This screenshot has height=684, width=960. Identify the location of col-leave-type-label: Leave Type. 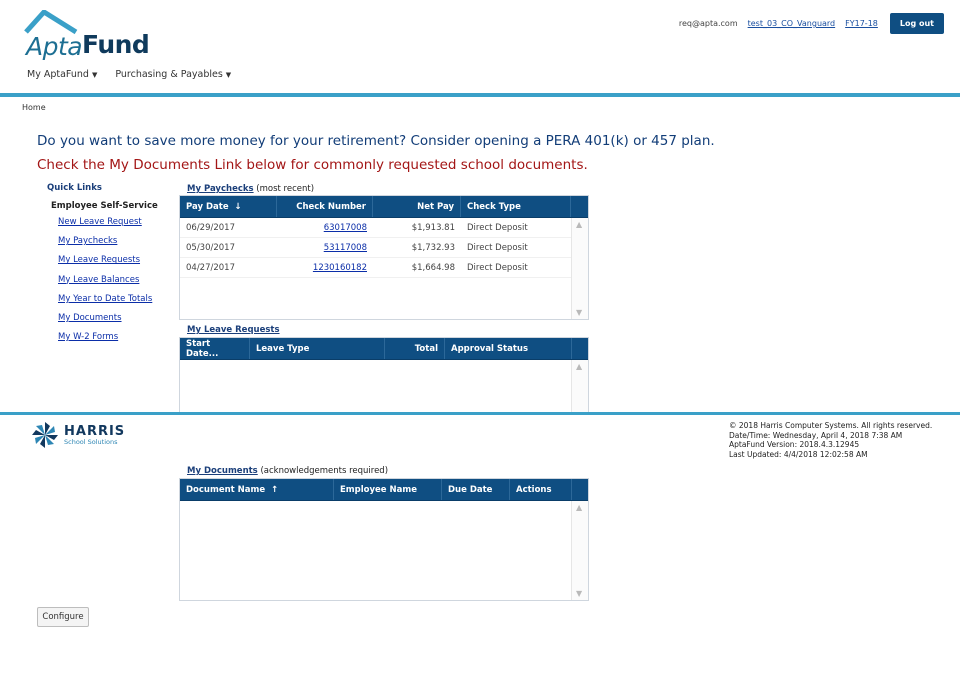
(283, 348).